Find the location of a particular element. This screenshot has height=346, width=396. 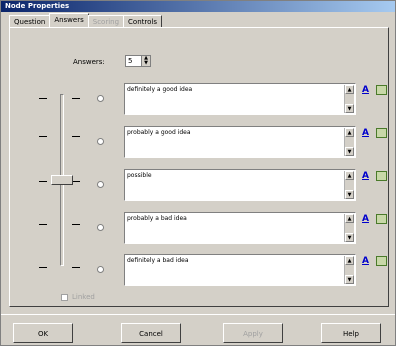

answer-text-2: probably a good idea is located at coordinates (159, 132).